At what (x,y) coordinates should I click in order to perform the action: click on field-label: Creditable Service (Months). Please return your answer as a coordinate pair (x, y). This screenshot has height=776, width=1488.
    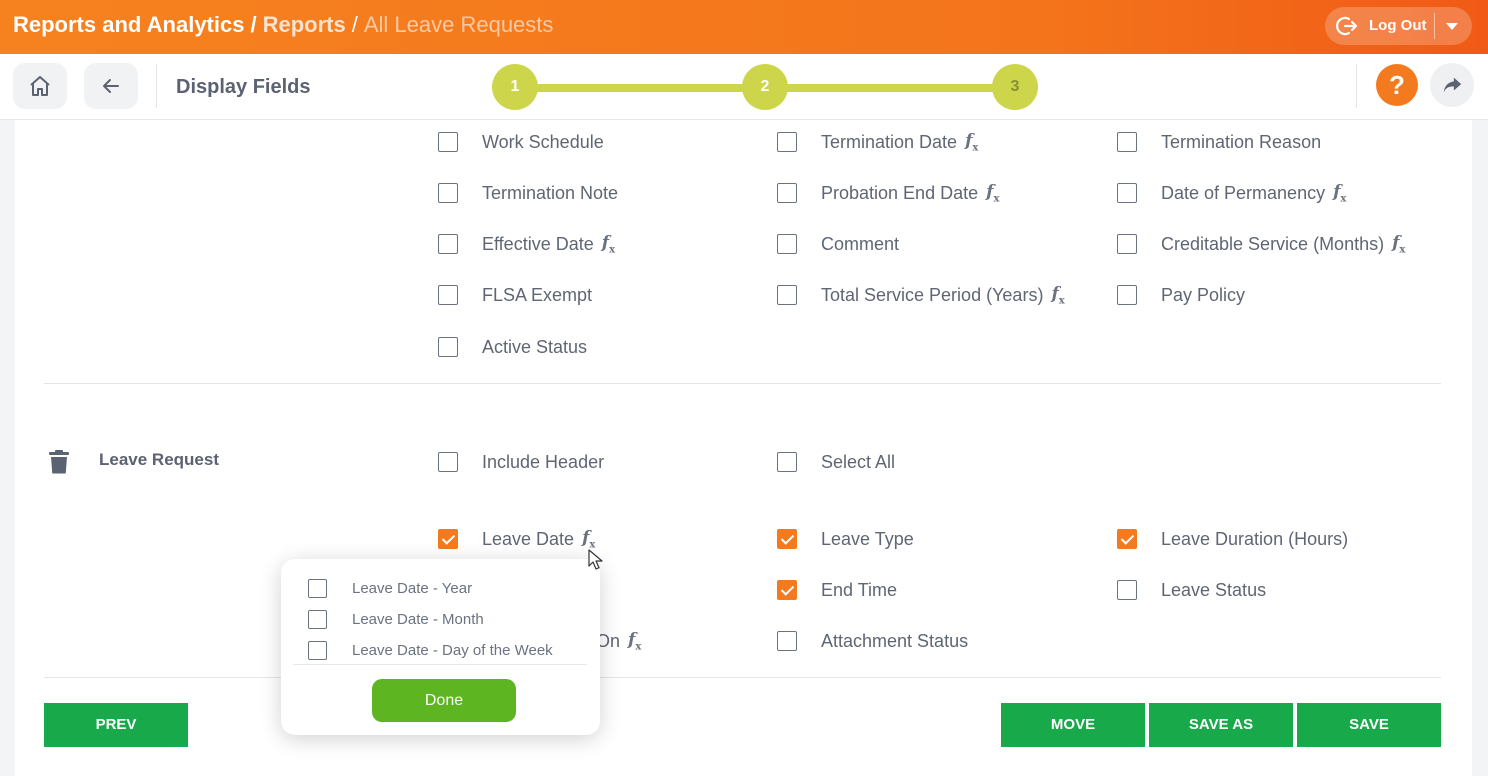
    Looking at the image, I should click on (1273, 243).